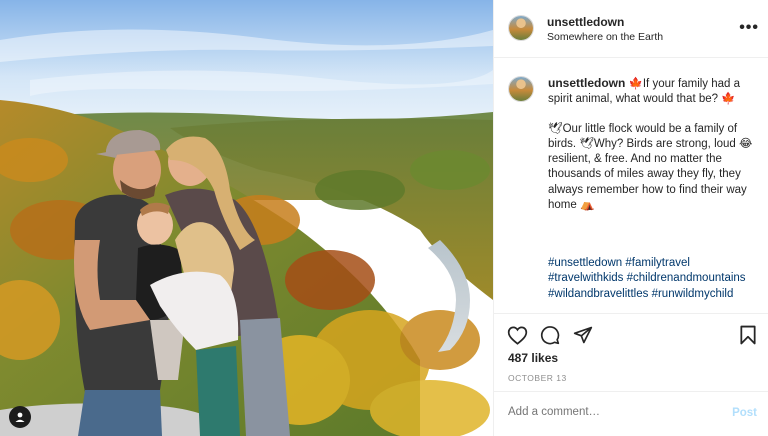  I want to click on comment-form: Post, so click(631, 413).